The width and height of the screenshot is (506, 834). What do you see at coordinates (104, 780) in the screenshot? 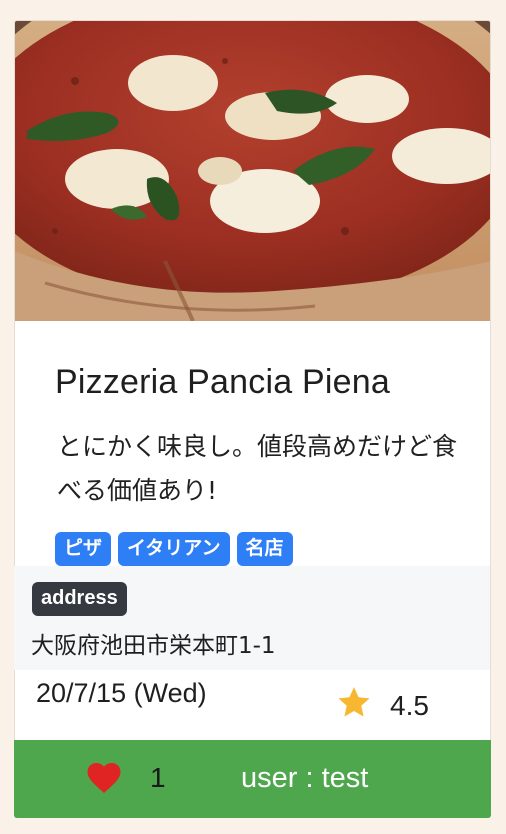
I see `heart-icon` at bounding box center [104, 780].